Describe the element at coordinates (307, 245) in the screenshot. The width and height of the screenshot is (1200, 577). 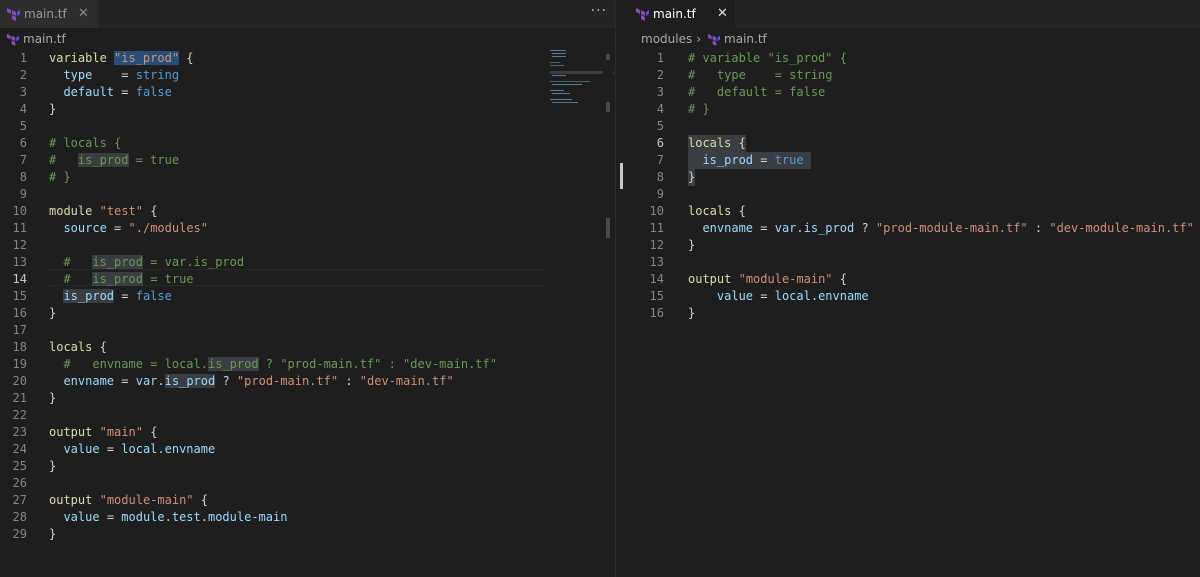
I see `code-line: 12` at that location.